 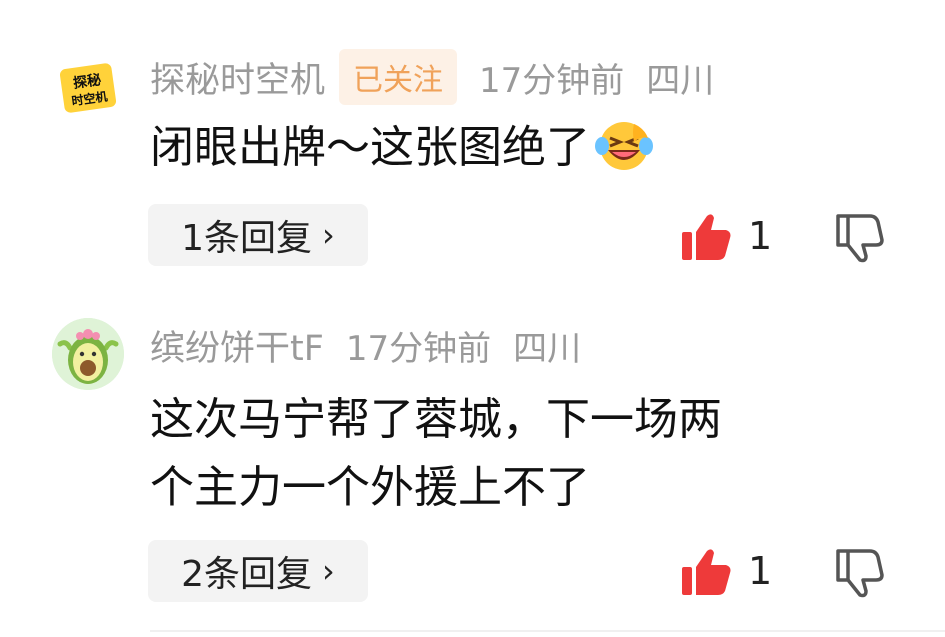 What do you see at coordinates (247, 574) in the screenshot?
I see `reply-count-label: 2条回复` at bounding box center [247, 574].